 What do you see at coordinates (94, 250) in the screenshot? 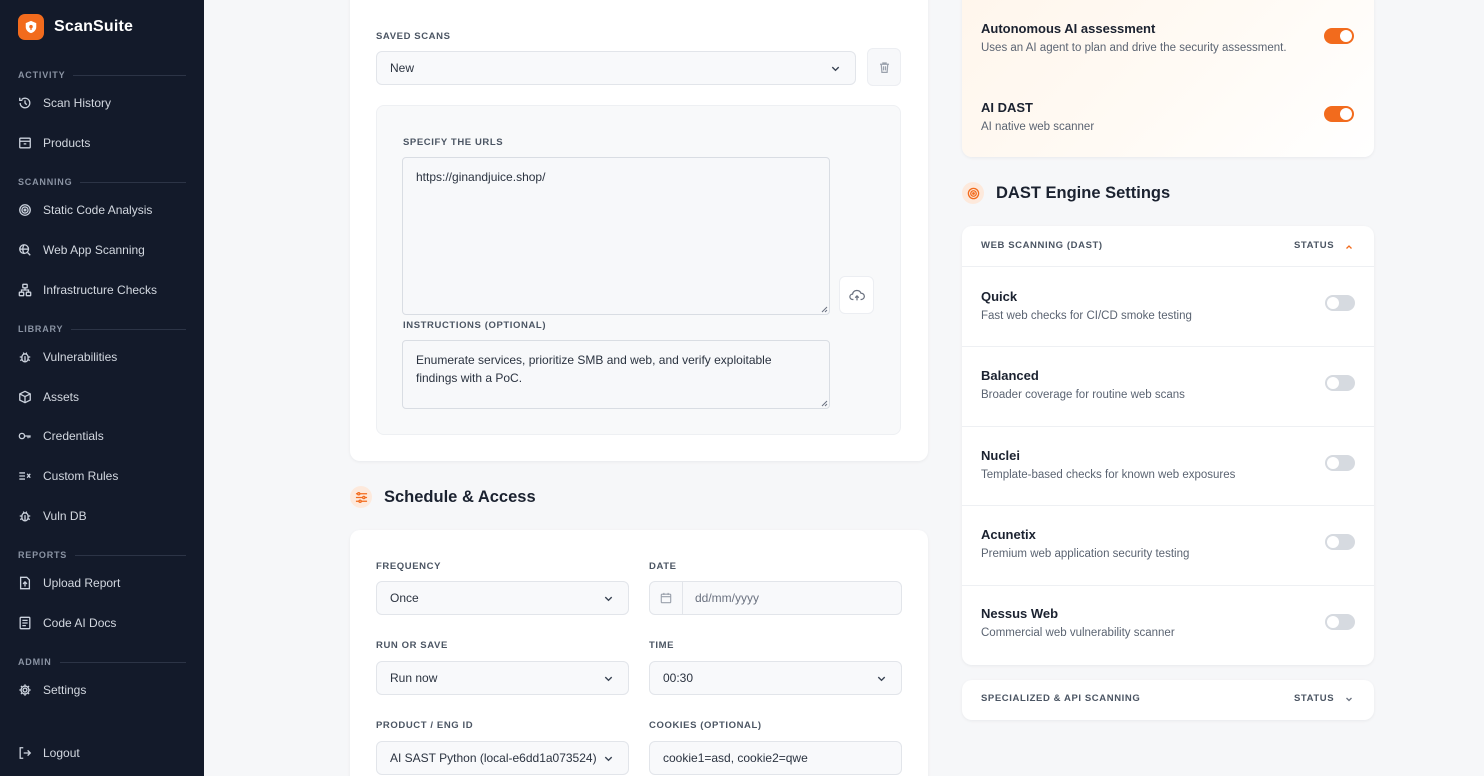
I see `sidebar-item-label: Web App Scanning` at bounding box center [94, 250].